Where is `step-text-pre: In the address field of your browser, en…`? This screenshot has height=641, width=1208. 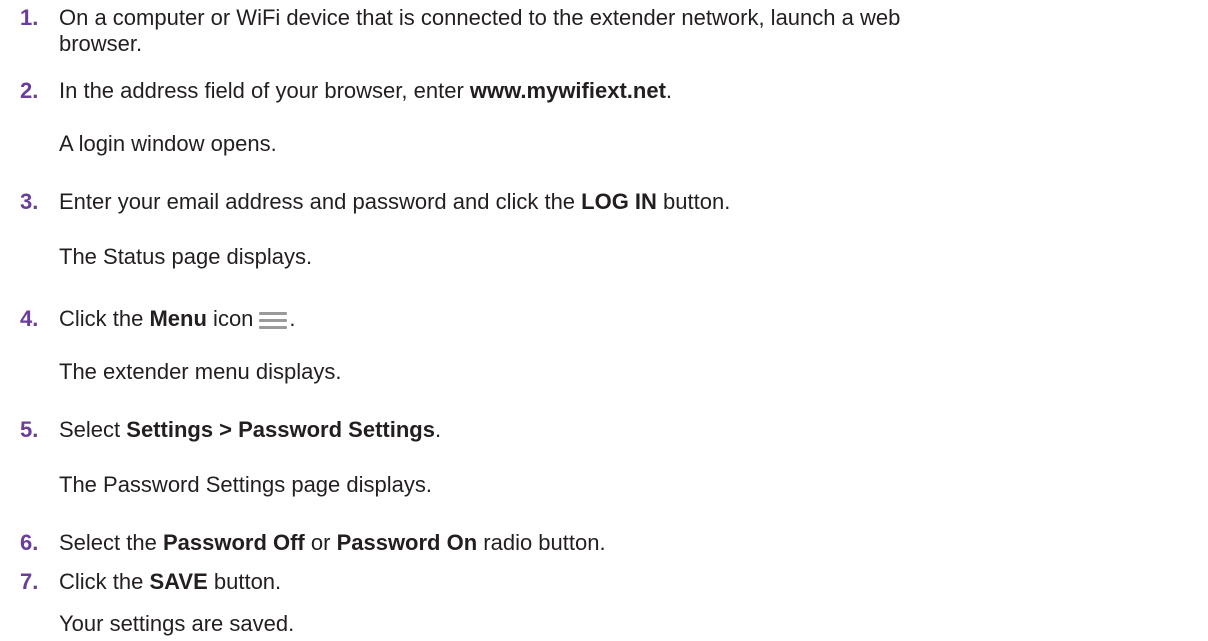 step-text-pre: In the address field of your browser, en… is located at coordinates (264, 90).